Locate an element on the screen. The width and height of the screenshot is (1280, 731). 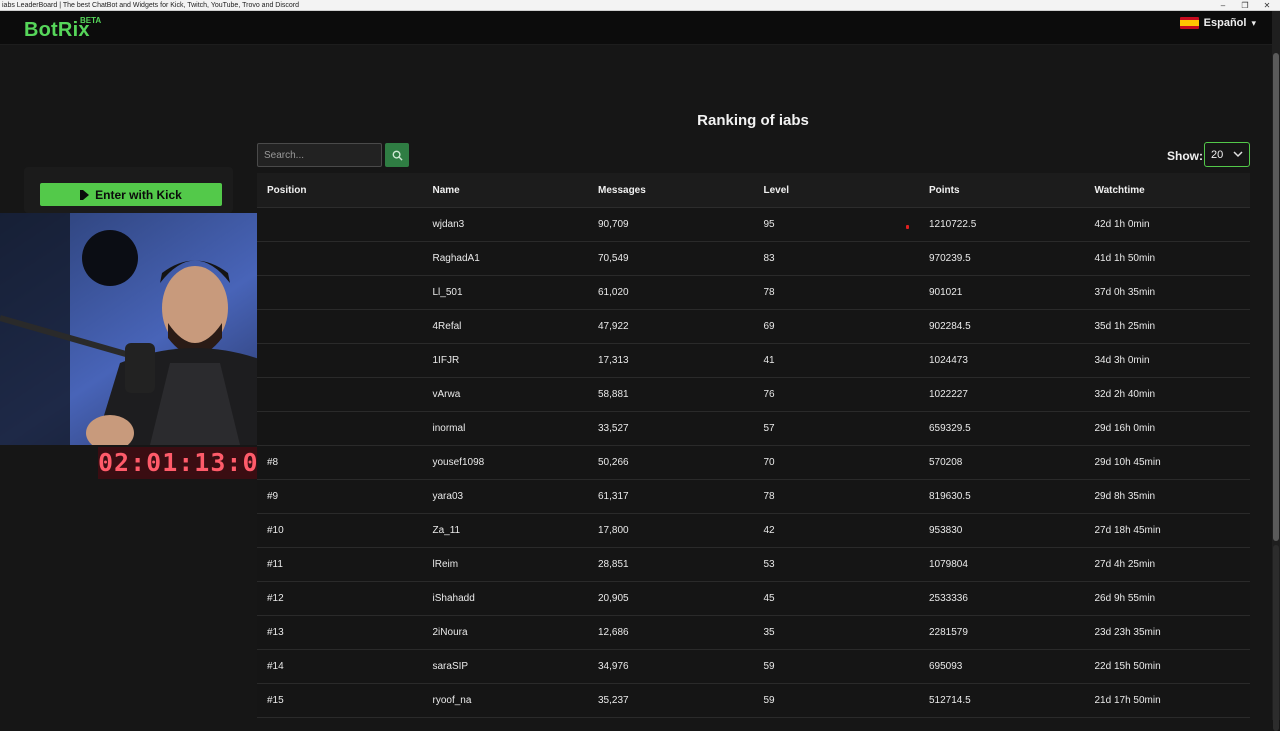
cell-name: RaghadA1 is located at coordinates (506, 258).